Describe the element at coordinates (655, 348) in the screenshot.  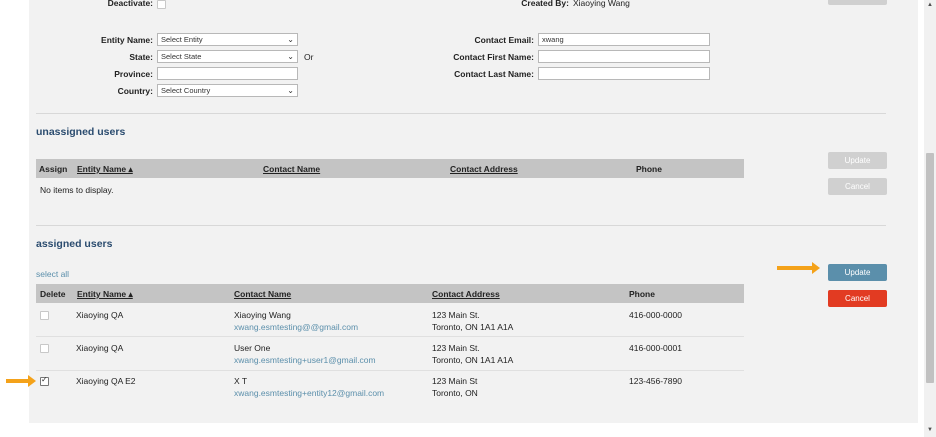
I see `row-phone: 416-000-0001` at that location.